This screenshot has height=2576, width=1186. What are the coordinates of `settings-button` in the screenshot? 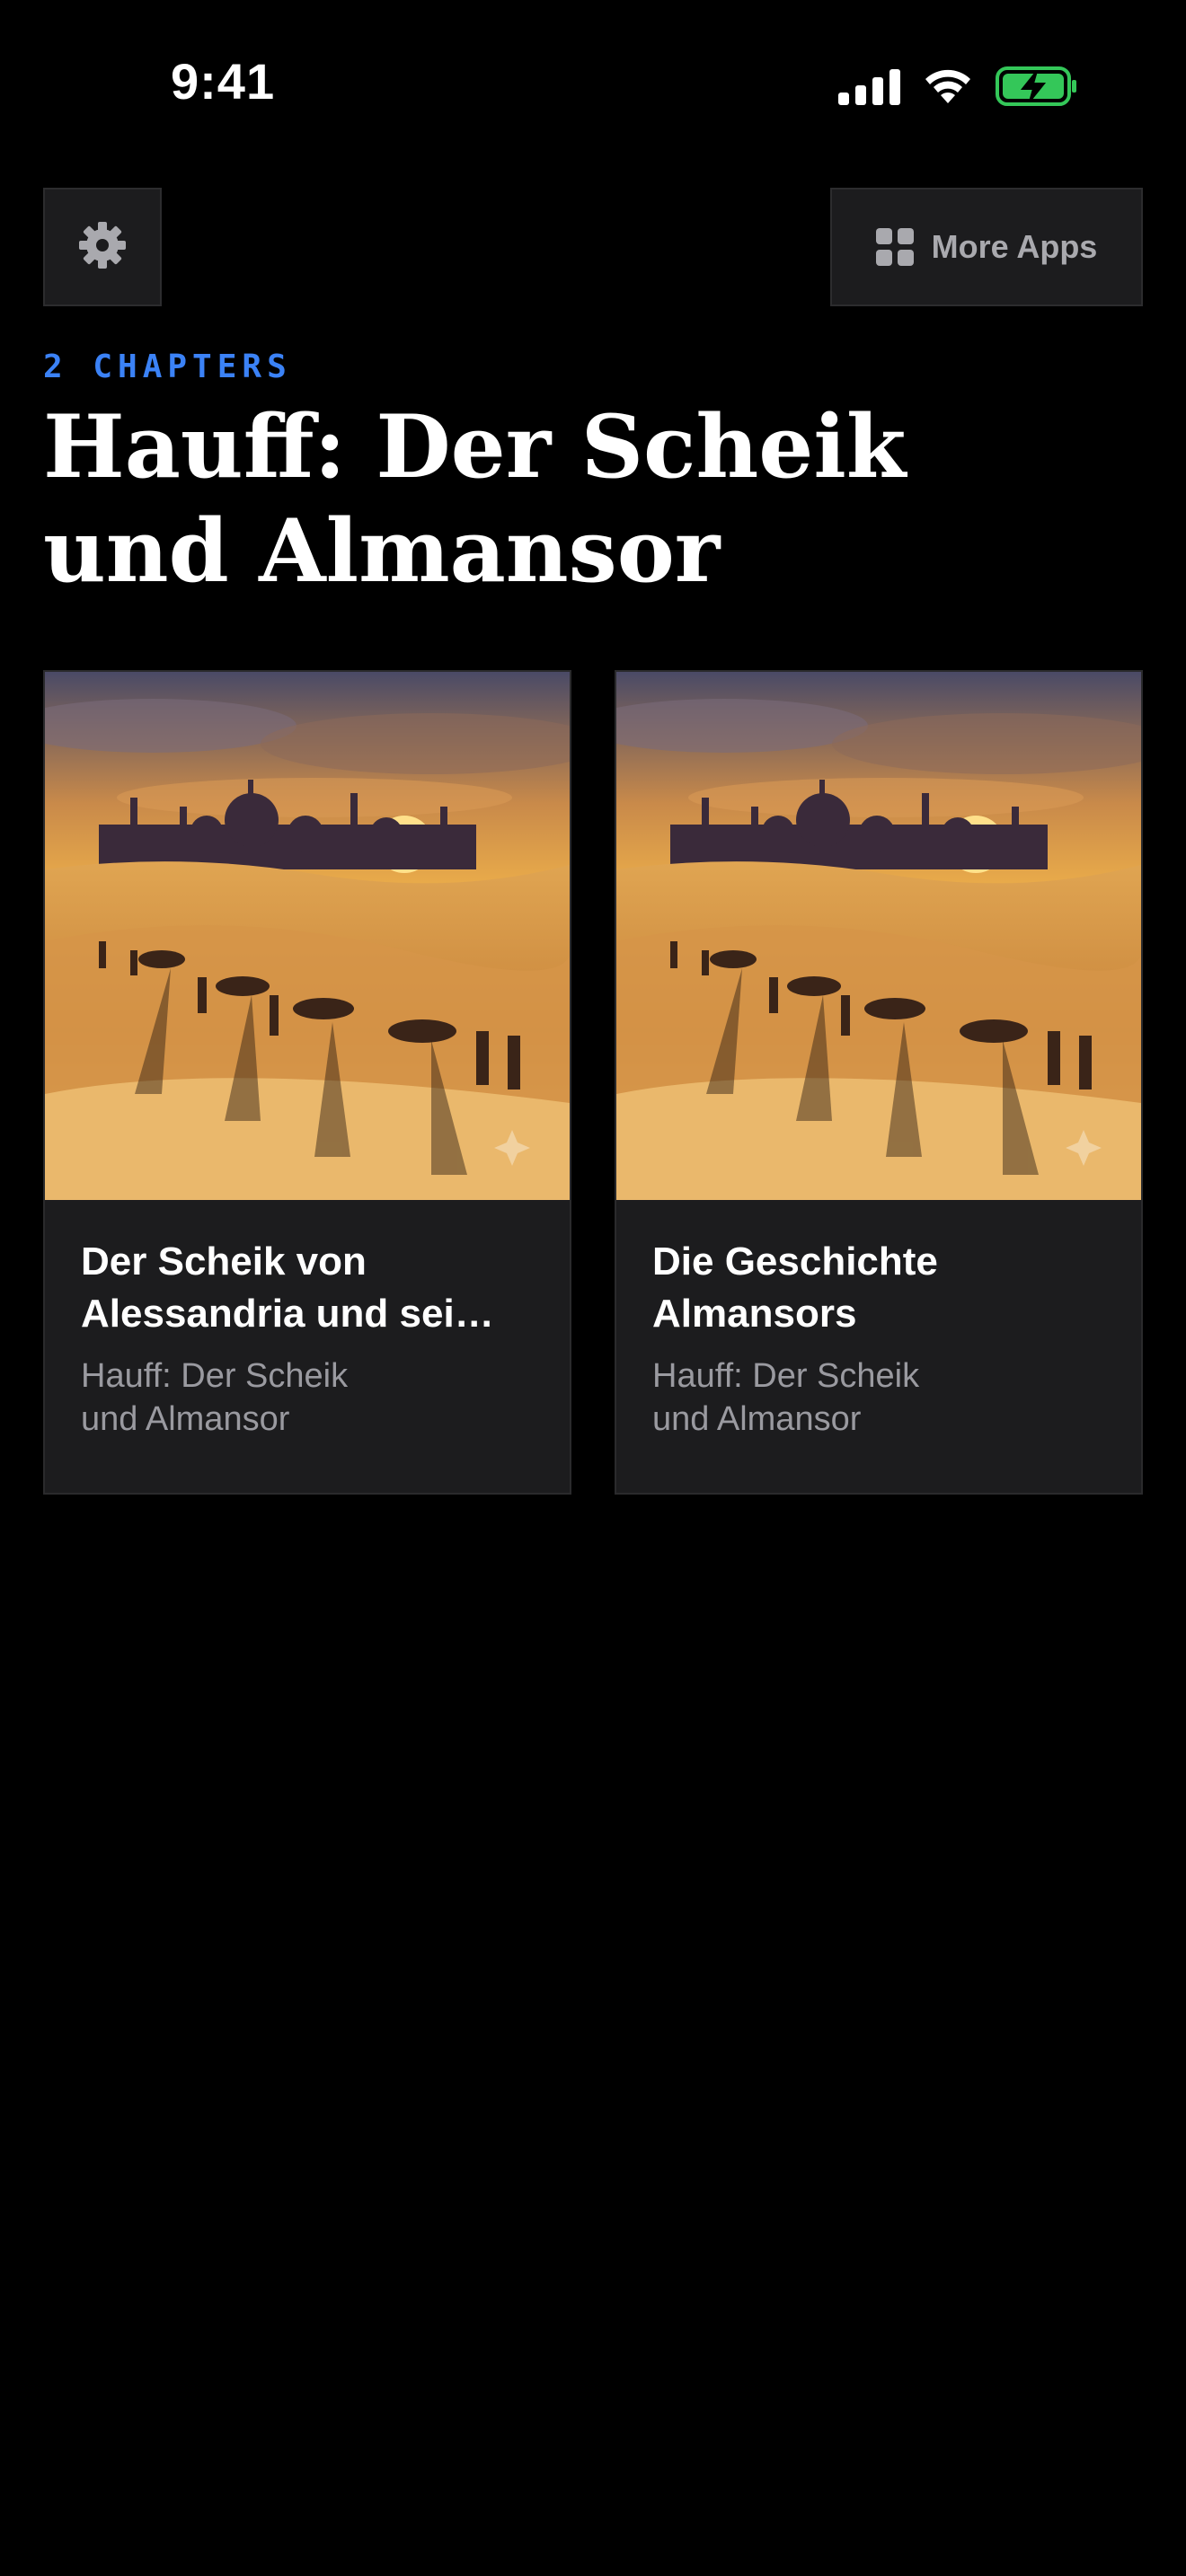 It's located at (102, 247).